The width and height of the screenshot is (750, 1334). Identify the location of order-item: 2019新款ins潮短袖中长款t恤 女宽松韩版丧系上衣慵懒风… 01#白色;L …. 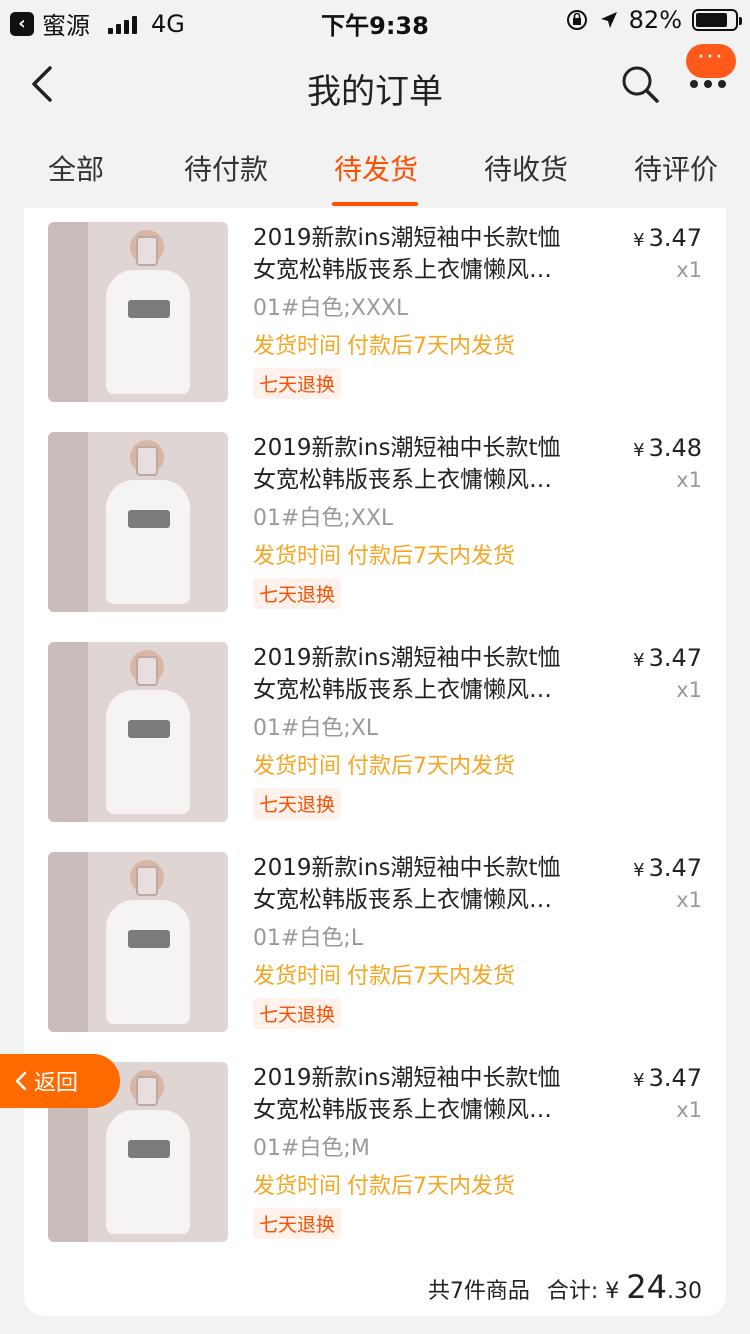
(375, 943).